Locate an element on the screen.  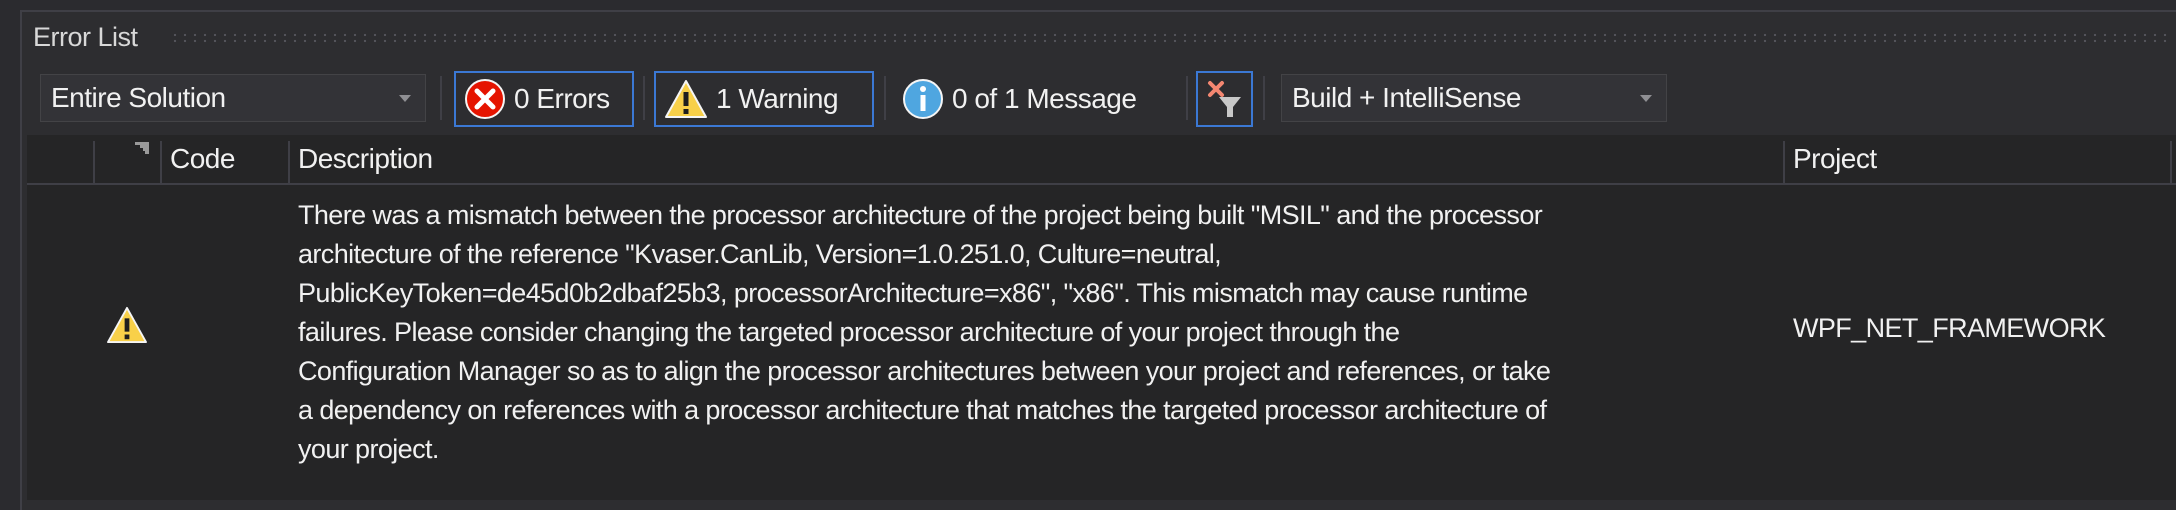
build-source-dropdown: Build + IntelliSense is located at coordinates (1474, 98).